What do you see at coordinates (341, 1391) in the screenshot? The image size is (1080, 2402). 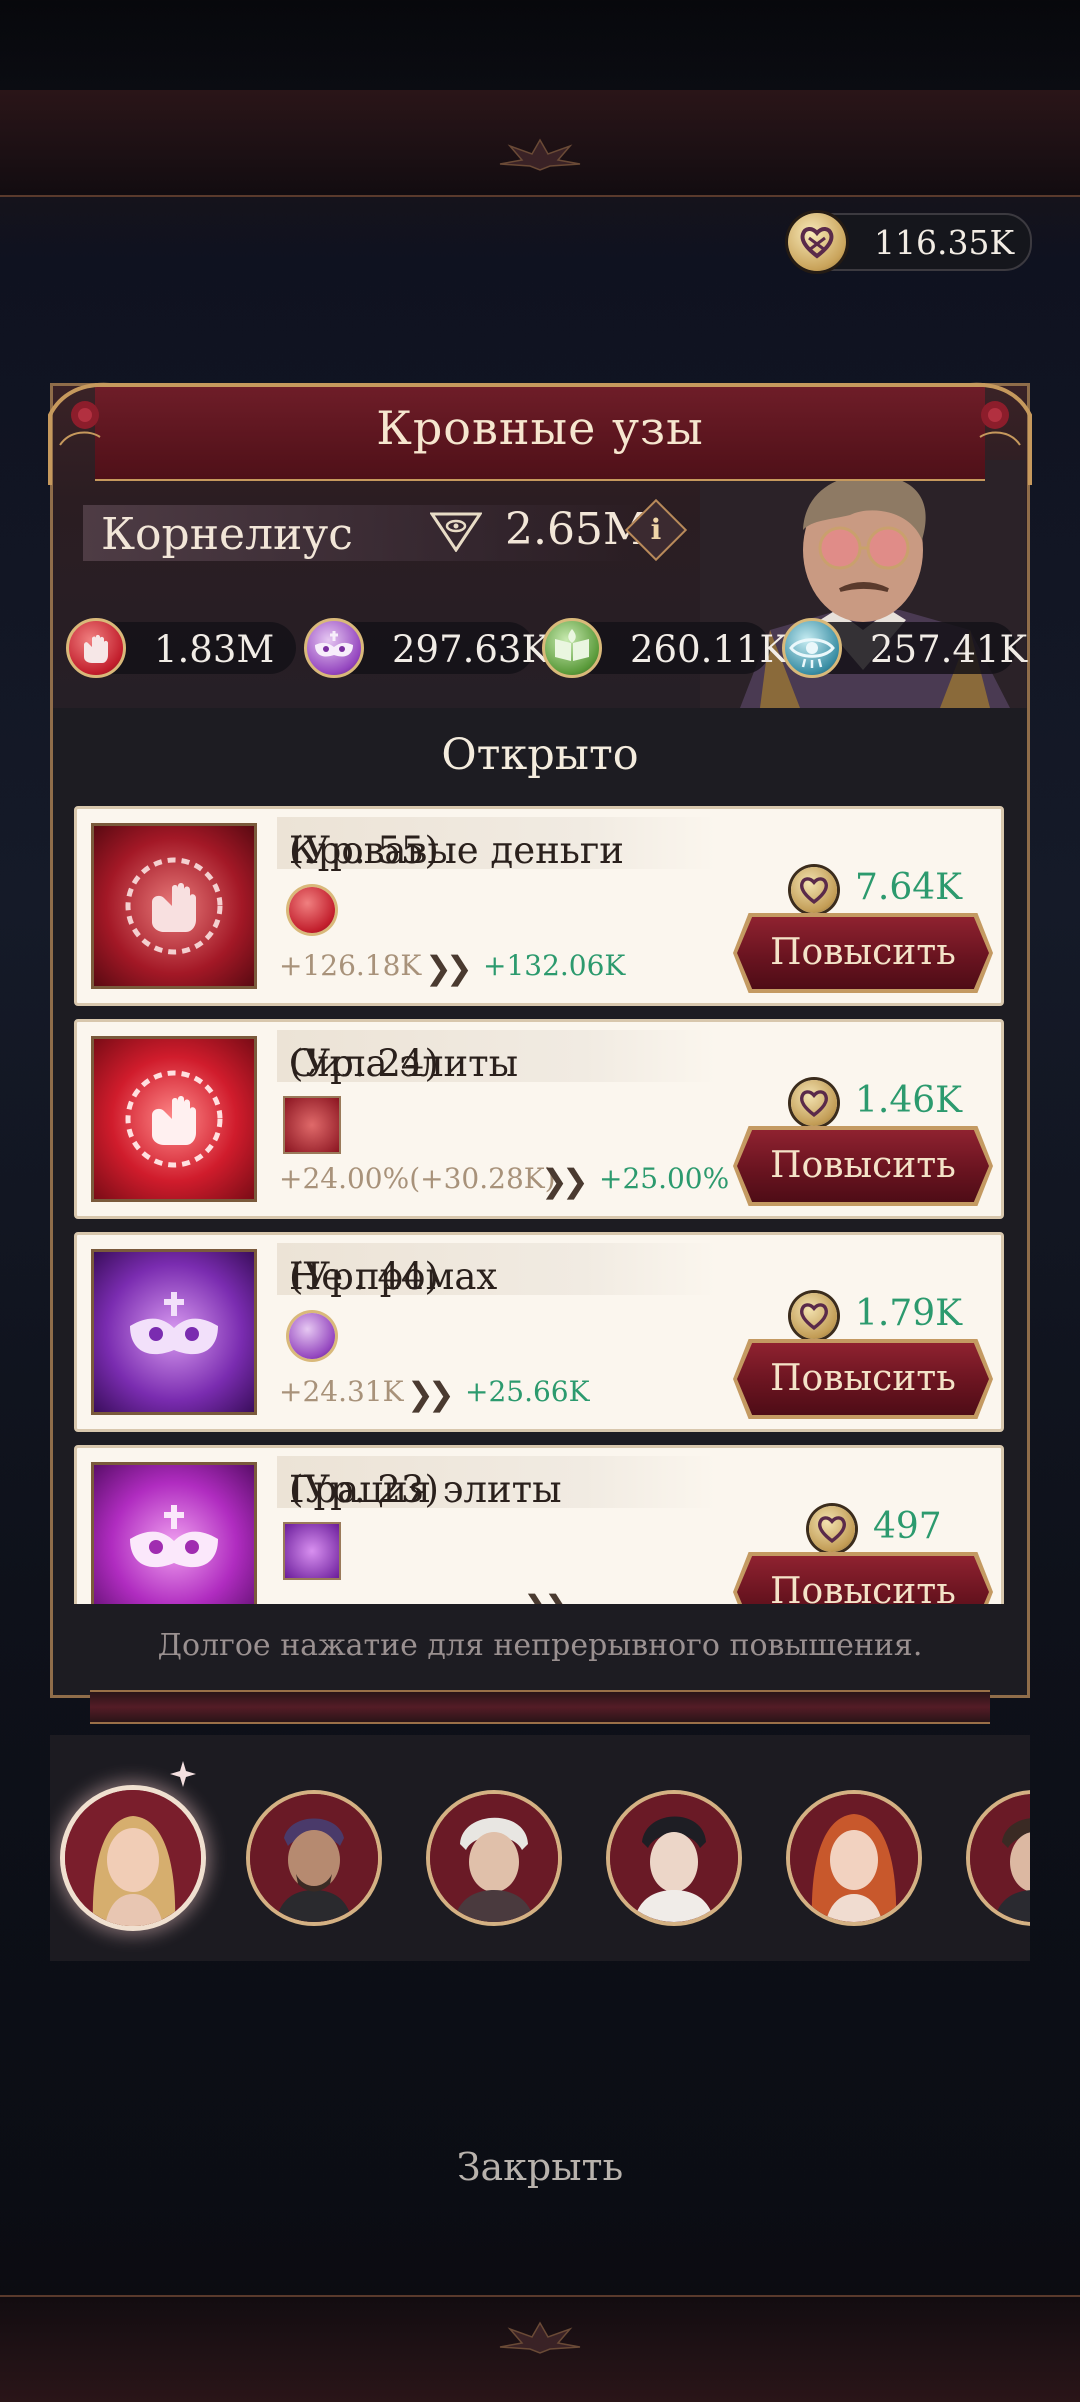 I see `current-value: +24.31K` at bounding box center [341, 1391].